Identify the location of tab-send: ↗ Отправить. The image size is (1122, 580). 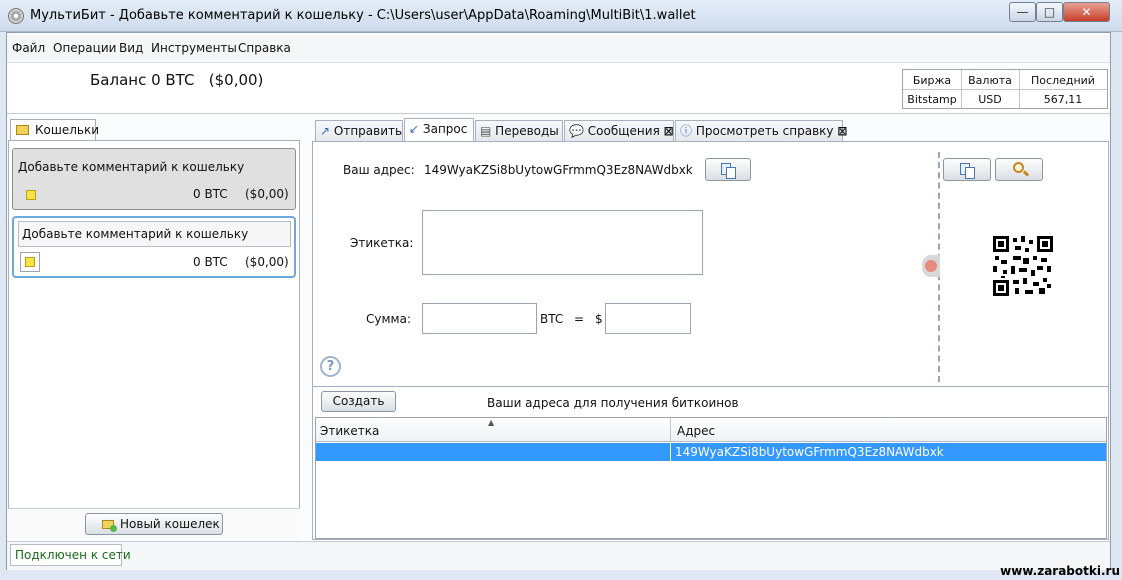
(359, 131).